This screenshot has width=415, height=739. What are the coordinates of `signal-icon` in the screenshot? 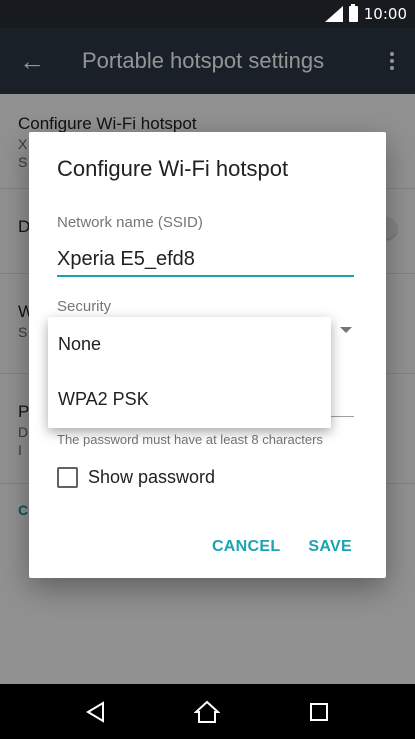 It's located at (333, 14).